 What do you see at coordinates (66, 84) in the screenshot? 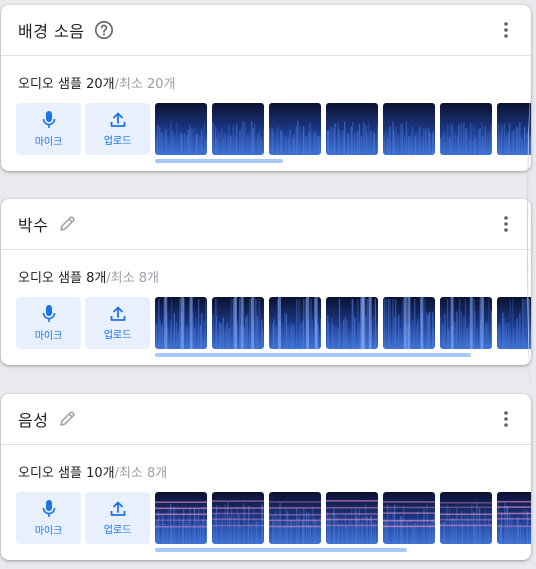
I see `sample-count-text: 오디오 샘플 20개` at bounding box center [66, 84].